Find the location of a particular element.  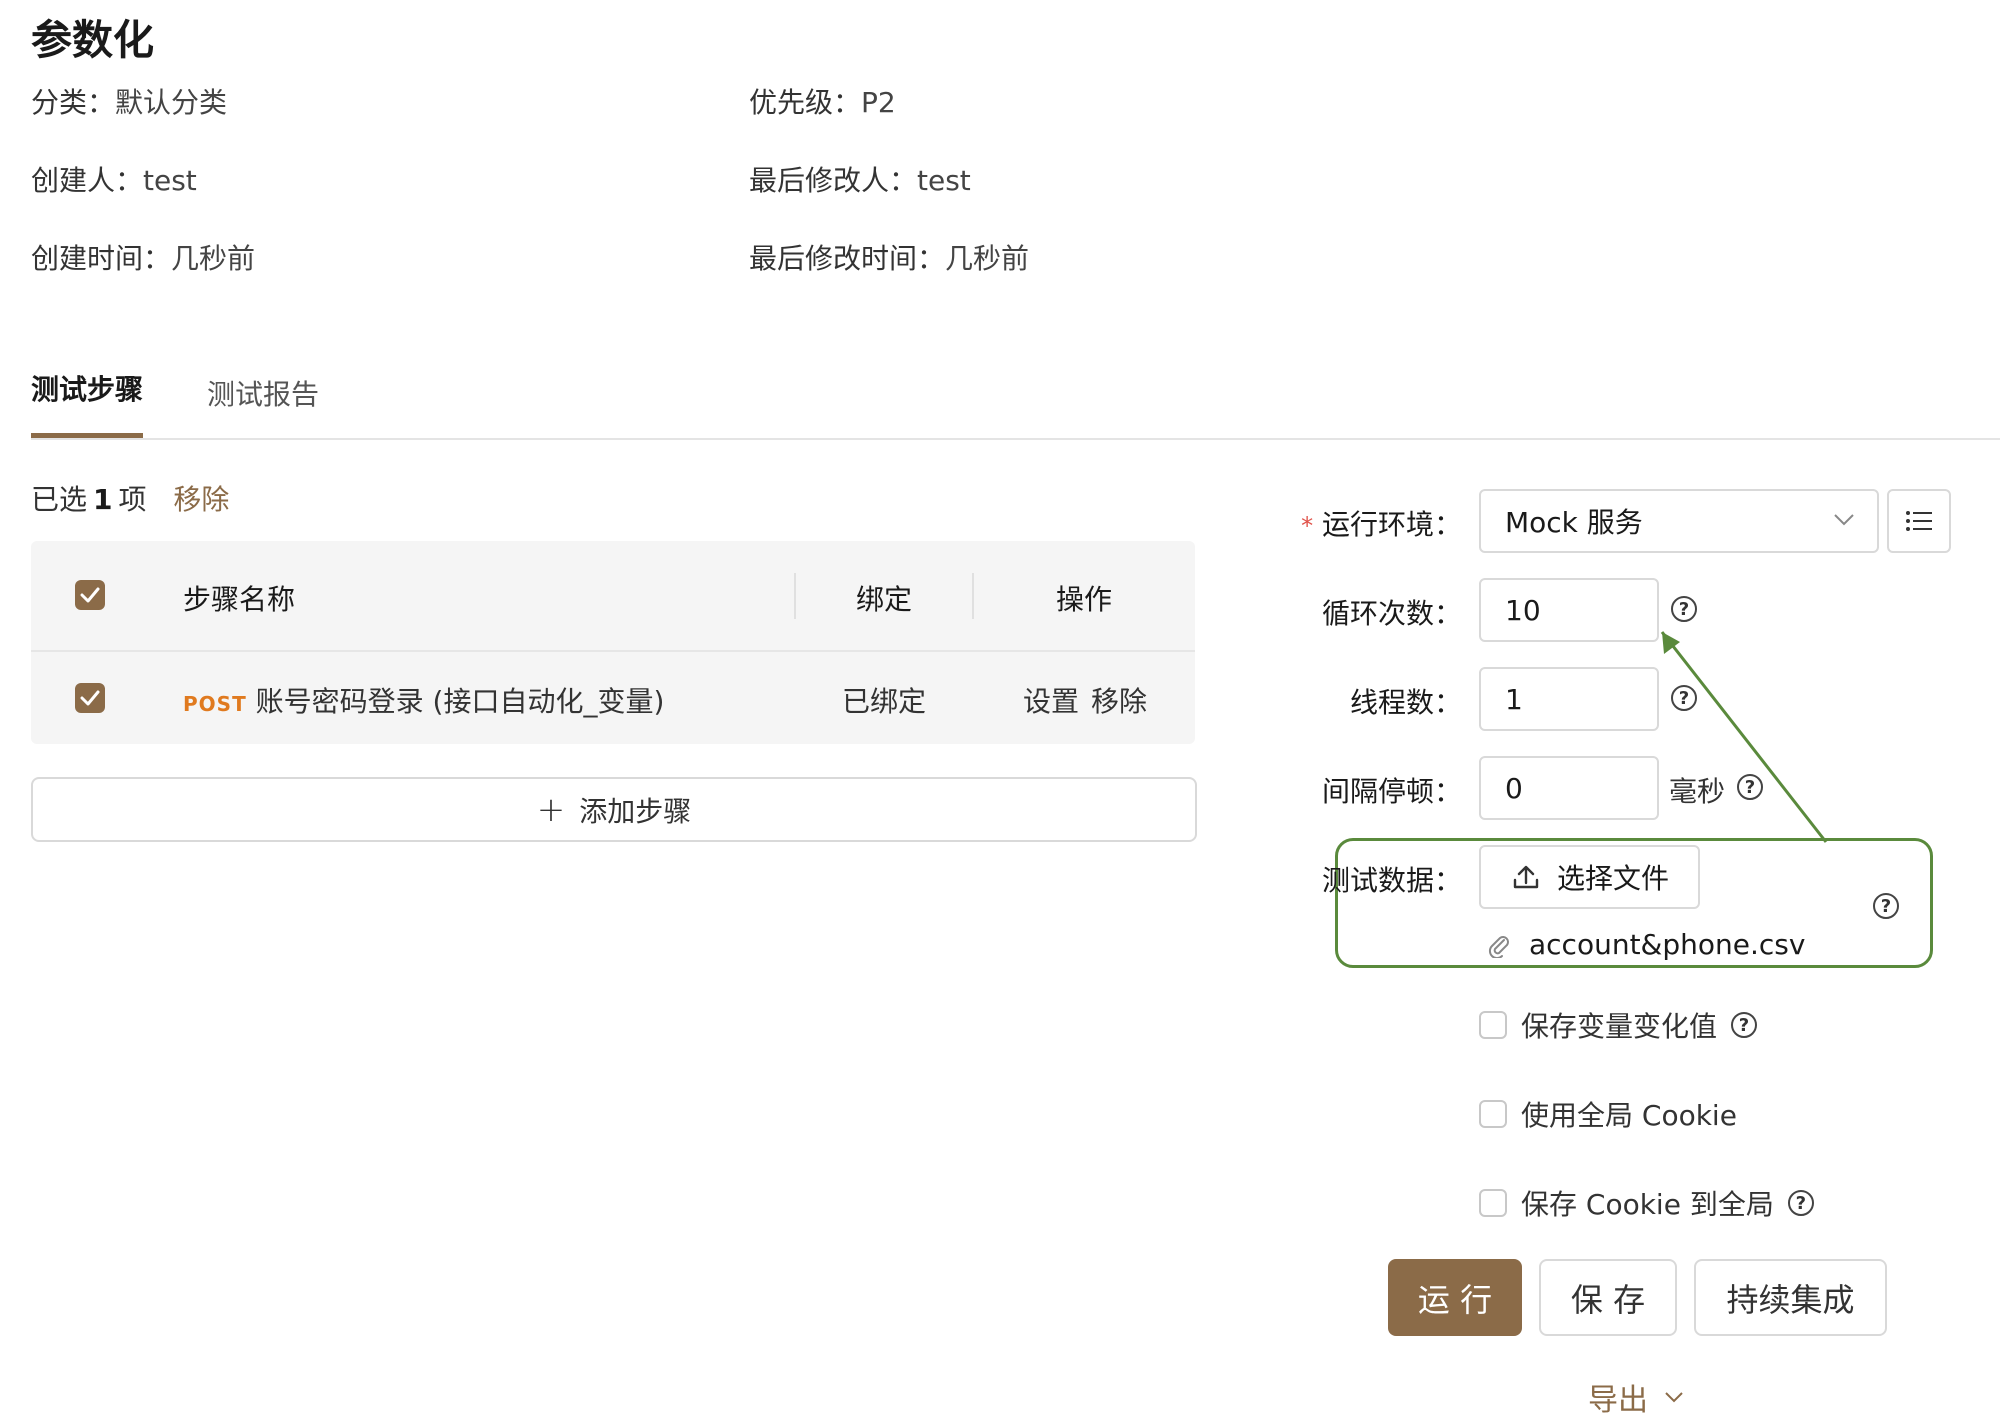

add-step-button: + 添加步骤 is located at coordinates (614, 809).